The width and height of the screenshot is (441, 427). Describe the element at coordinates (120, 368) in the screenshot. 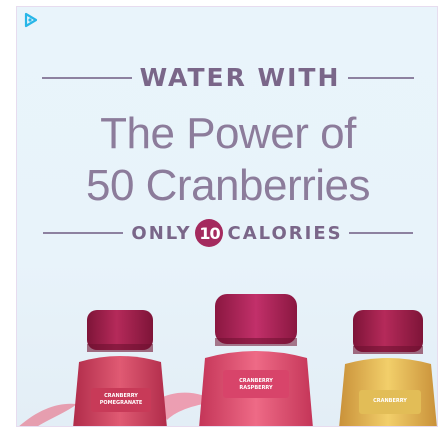

I see `bottle-left: CRANBERRY POMEGRANATE` at that location.